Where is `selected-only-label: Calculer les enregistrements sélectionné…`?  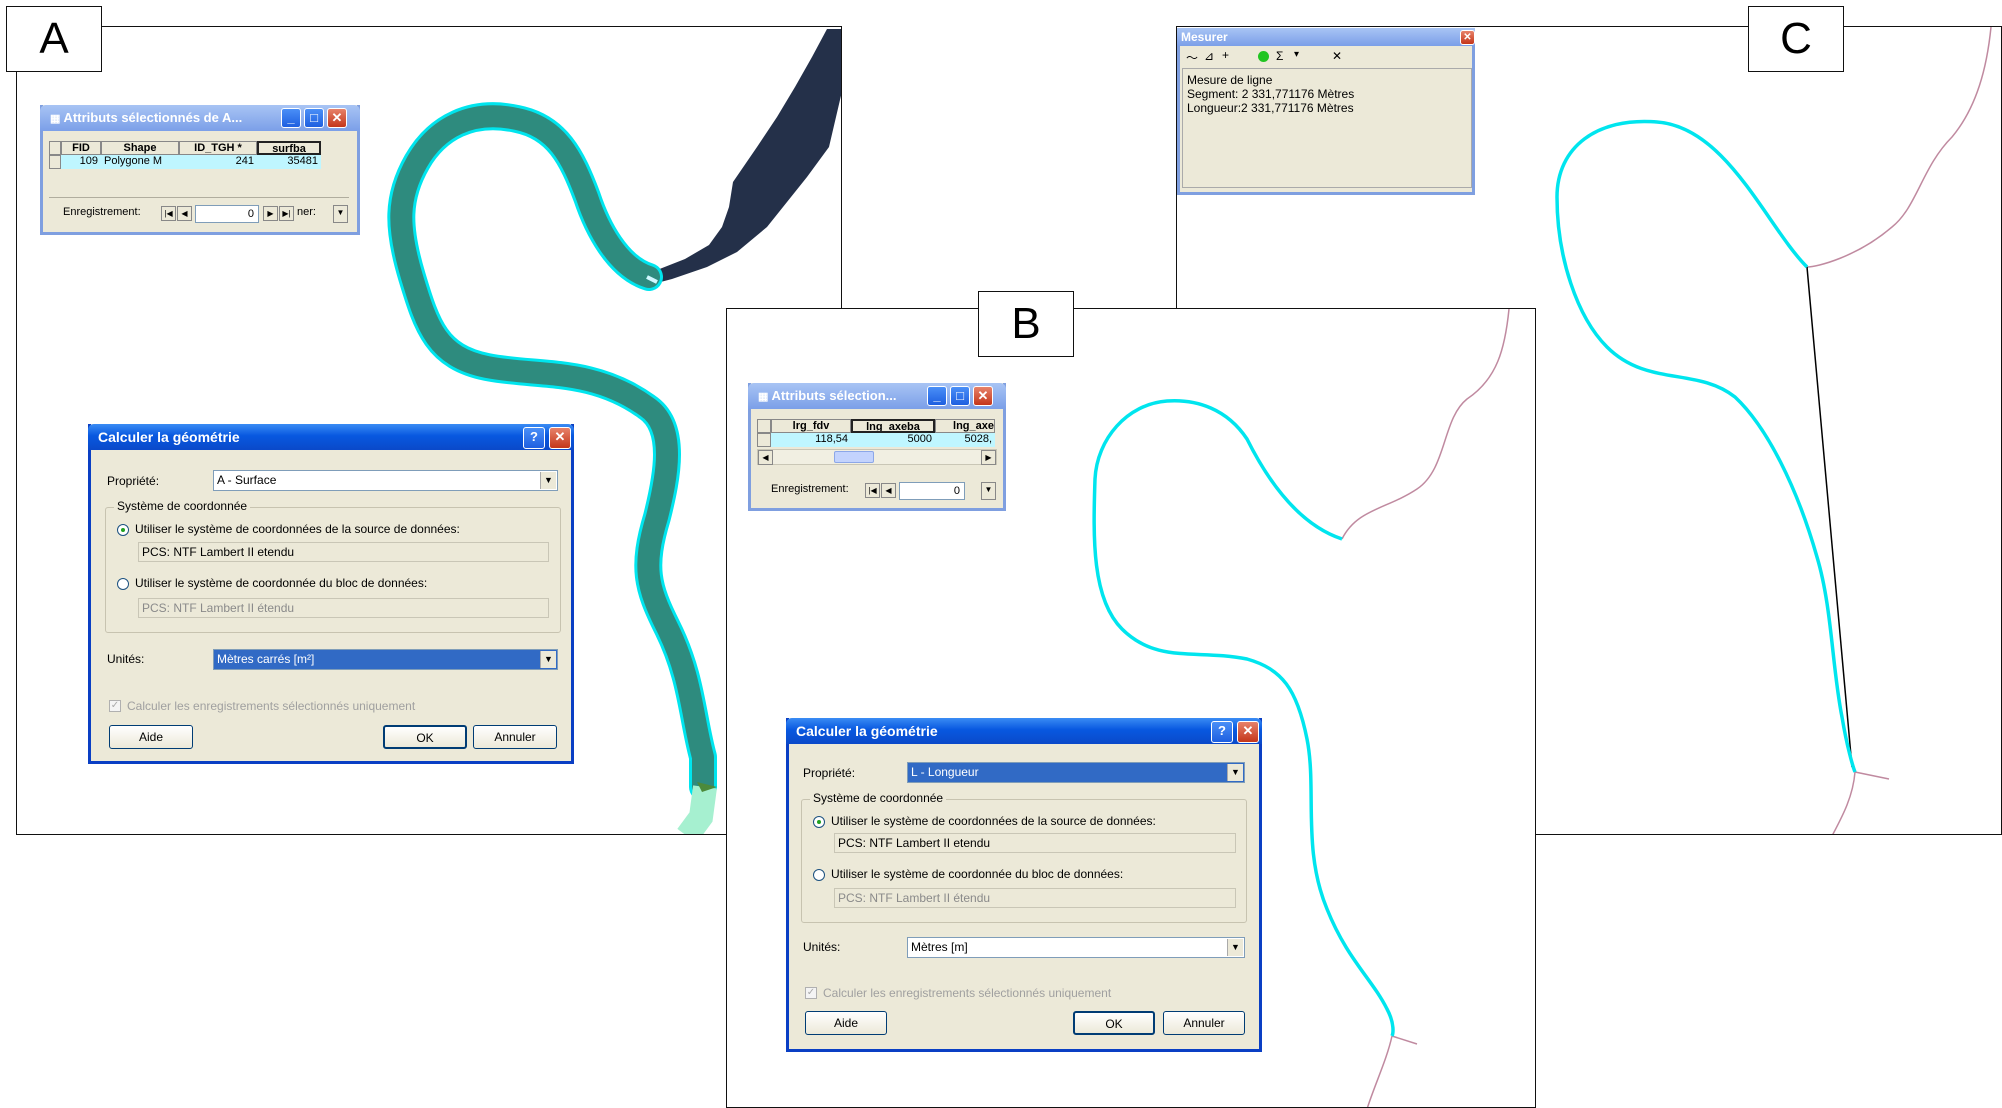
selected-only-label: Calculer les enregistrements sélectionné… is located at coordinates (967, 993).